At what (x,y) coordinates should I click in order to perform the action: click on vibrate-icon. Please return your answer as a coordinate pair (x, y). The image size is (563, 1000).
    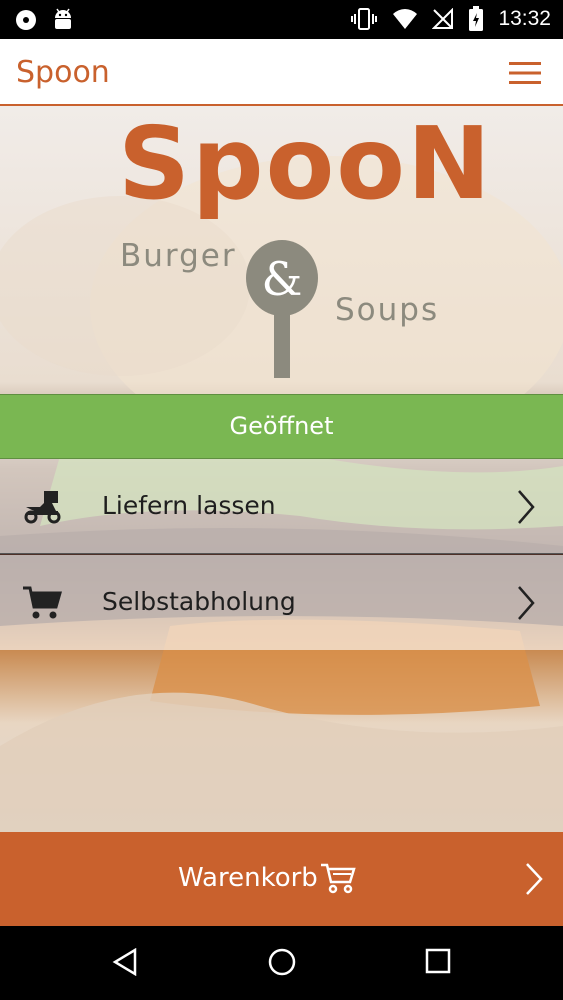
    Looking at the image, I should click on (364, 19).